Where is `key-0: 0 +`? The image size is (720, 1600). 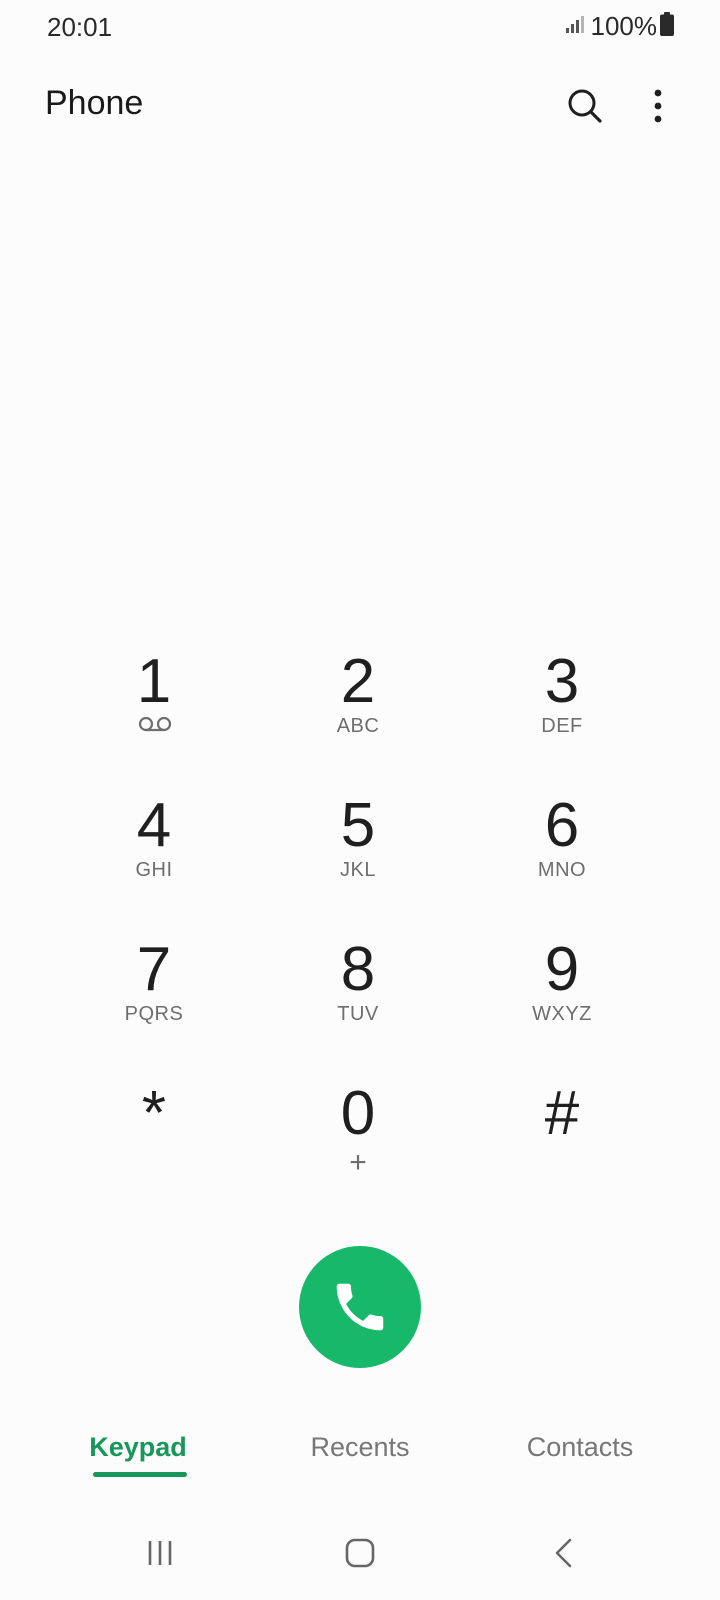 key-0: 0 + is located at coordinates (358, 1144).